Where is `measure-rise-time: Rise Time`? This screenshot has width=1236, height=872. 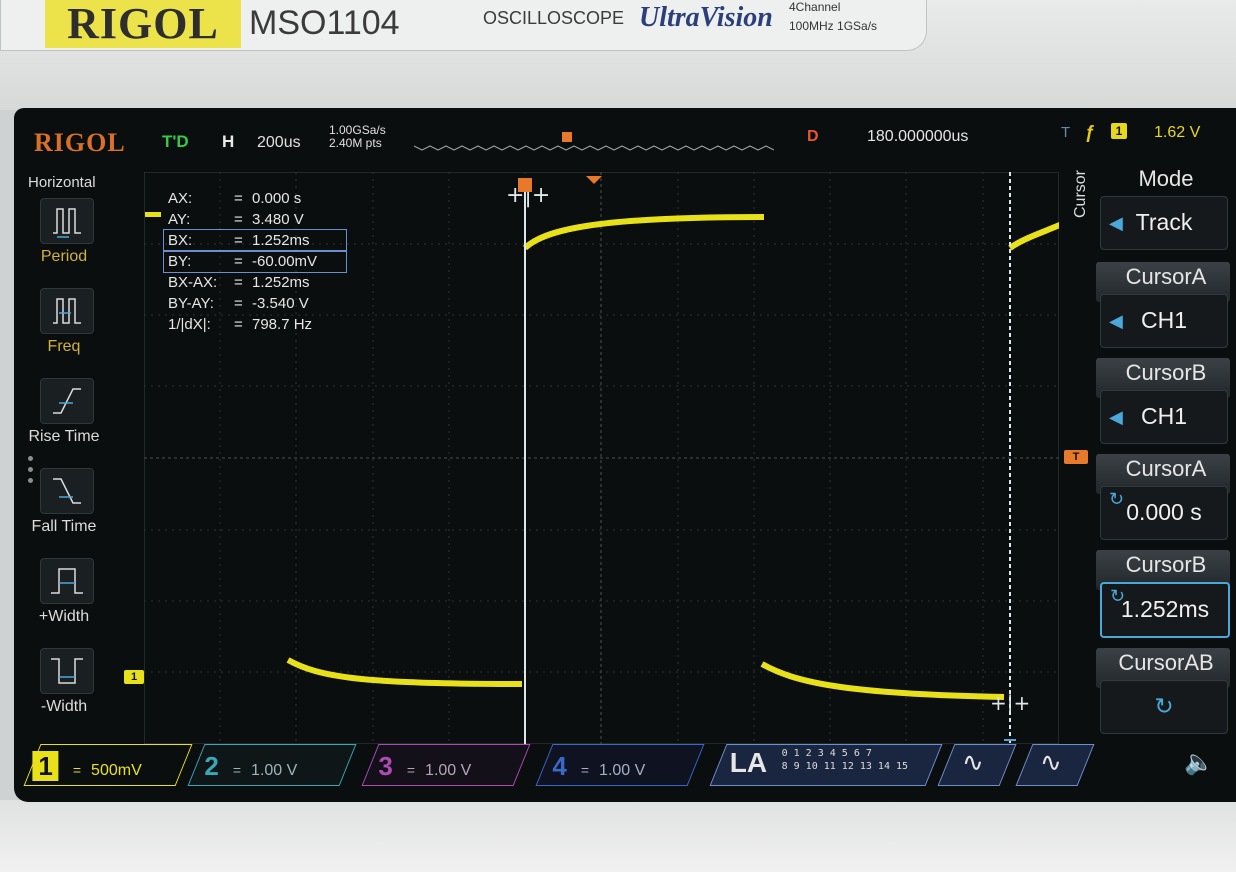 measure-rise-time: Rise Time is located at coordinates (64, 421).